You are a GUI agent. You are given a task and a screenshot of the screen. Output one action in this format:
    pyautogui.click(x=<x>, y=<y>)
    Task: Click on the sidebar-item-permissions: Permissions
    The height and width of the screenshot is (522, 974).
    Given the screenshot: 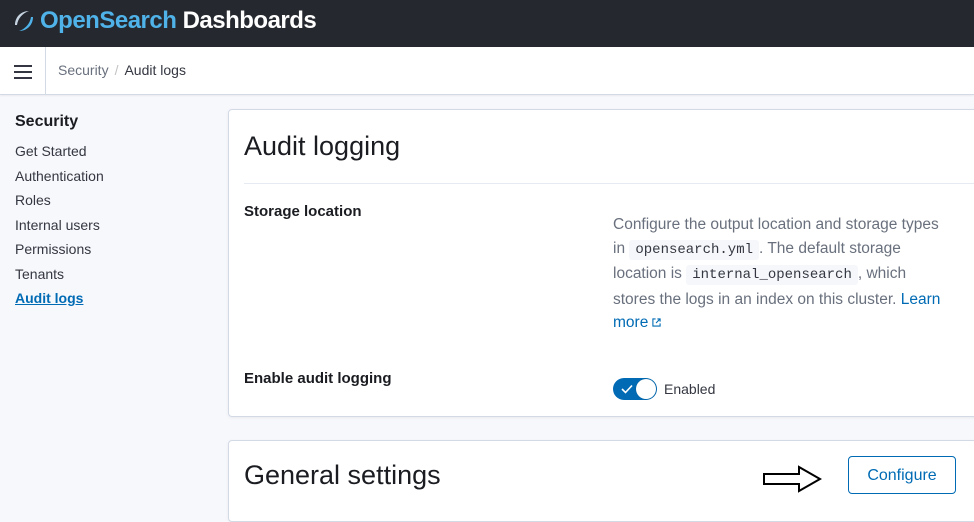 What is the action you would take?
    pyautogui.click(x=115, y=253)
    